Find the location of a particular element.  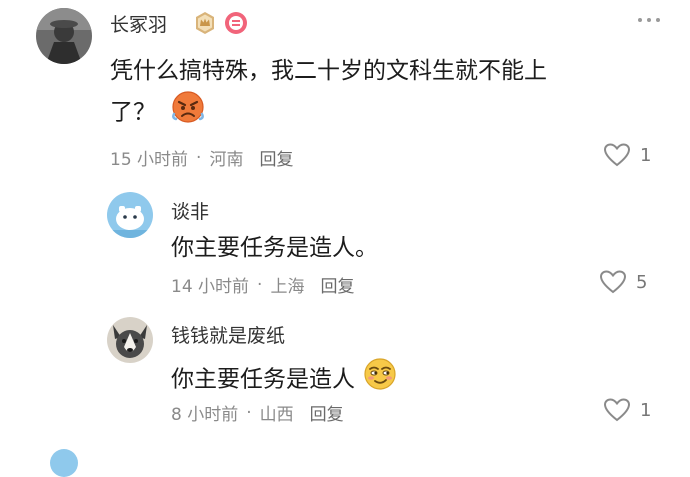

comment-text-line: 你主要任务是造人 is located at coordinates (284, 380).